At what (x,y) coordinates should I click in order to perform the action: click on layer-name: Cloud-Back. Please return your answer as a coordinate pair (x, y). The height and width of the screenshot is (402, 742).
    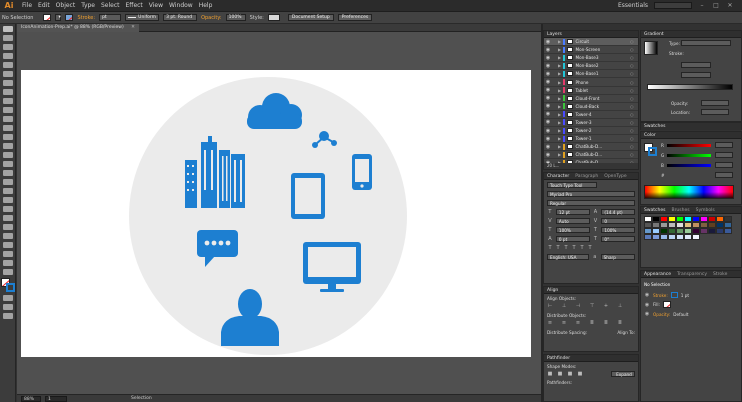
    Looking at the image, I should click on (603, 106).